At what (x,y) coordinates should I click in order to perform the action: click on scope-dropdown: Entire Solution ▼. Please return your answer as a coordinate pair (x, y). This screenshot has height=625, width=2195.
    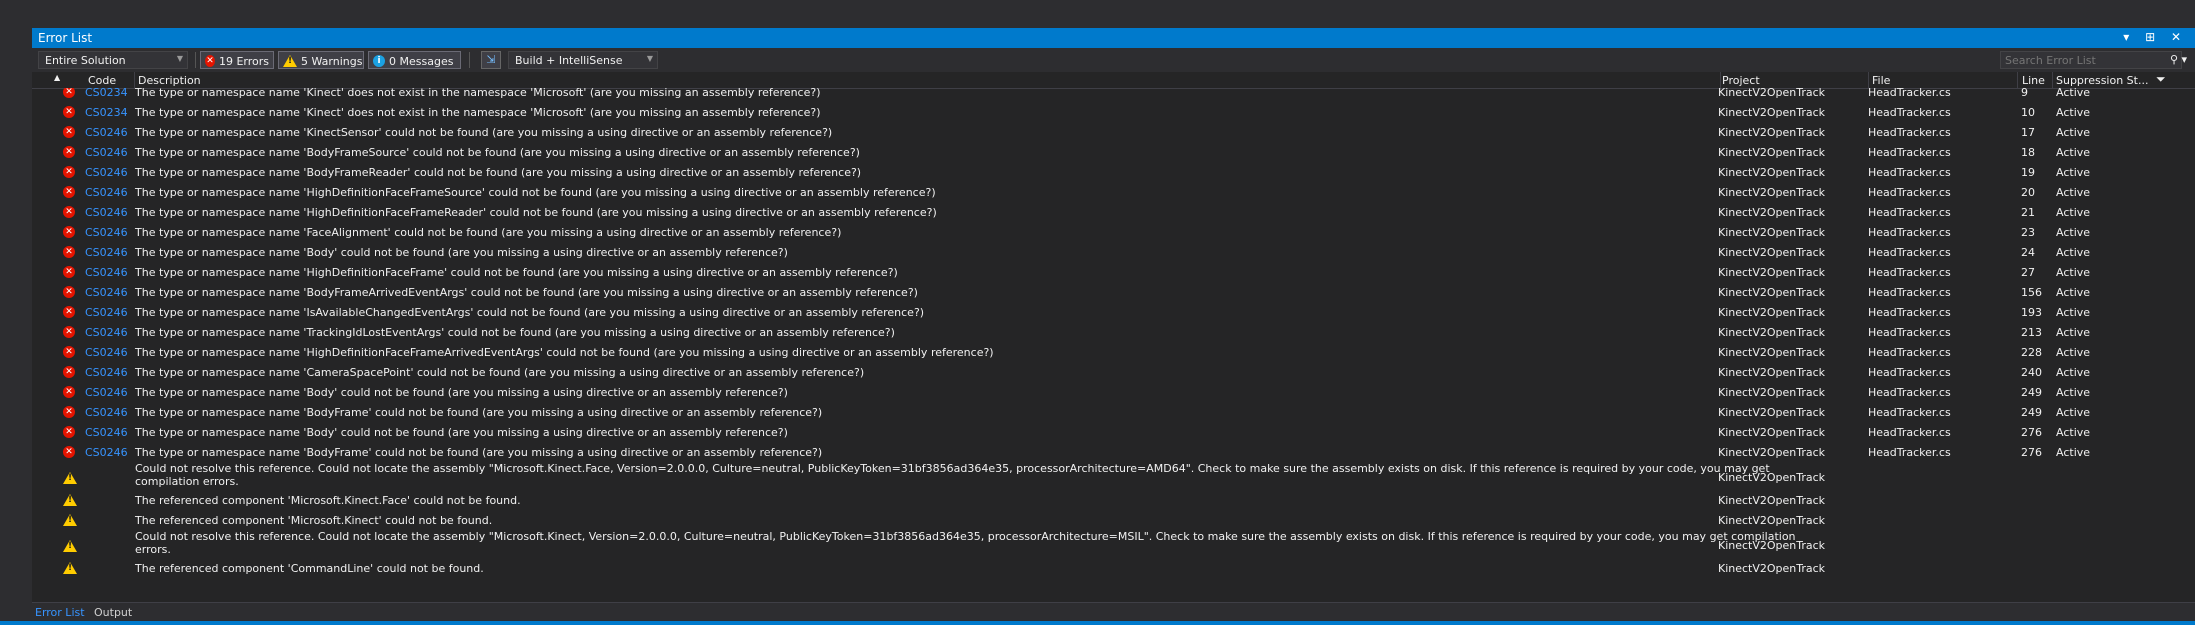
    Looking at the image, I should click on (113, 60).